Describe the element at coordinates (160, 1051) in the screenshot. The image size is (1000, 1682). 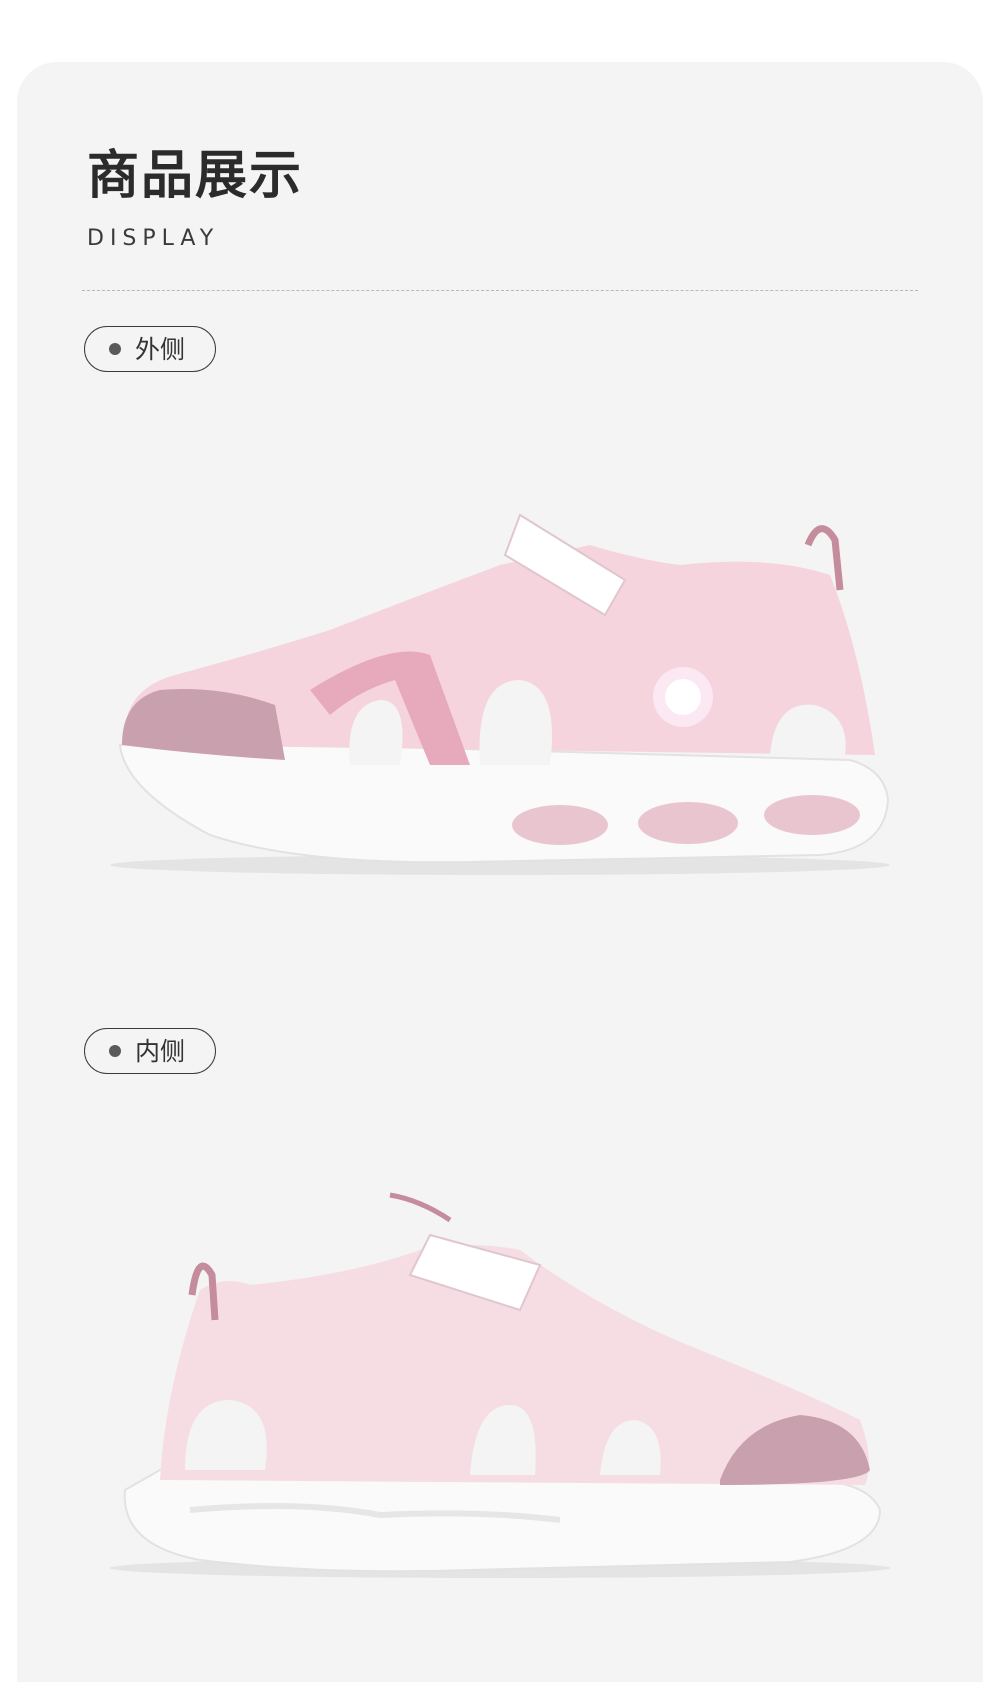
I see `view-tag-inner-label: 内侧` at that location.